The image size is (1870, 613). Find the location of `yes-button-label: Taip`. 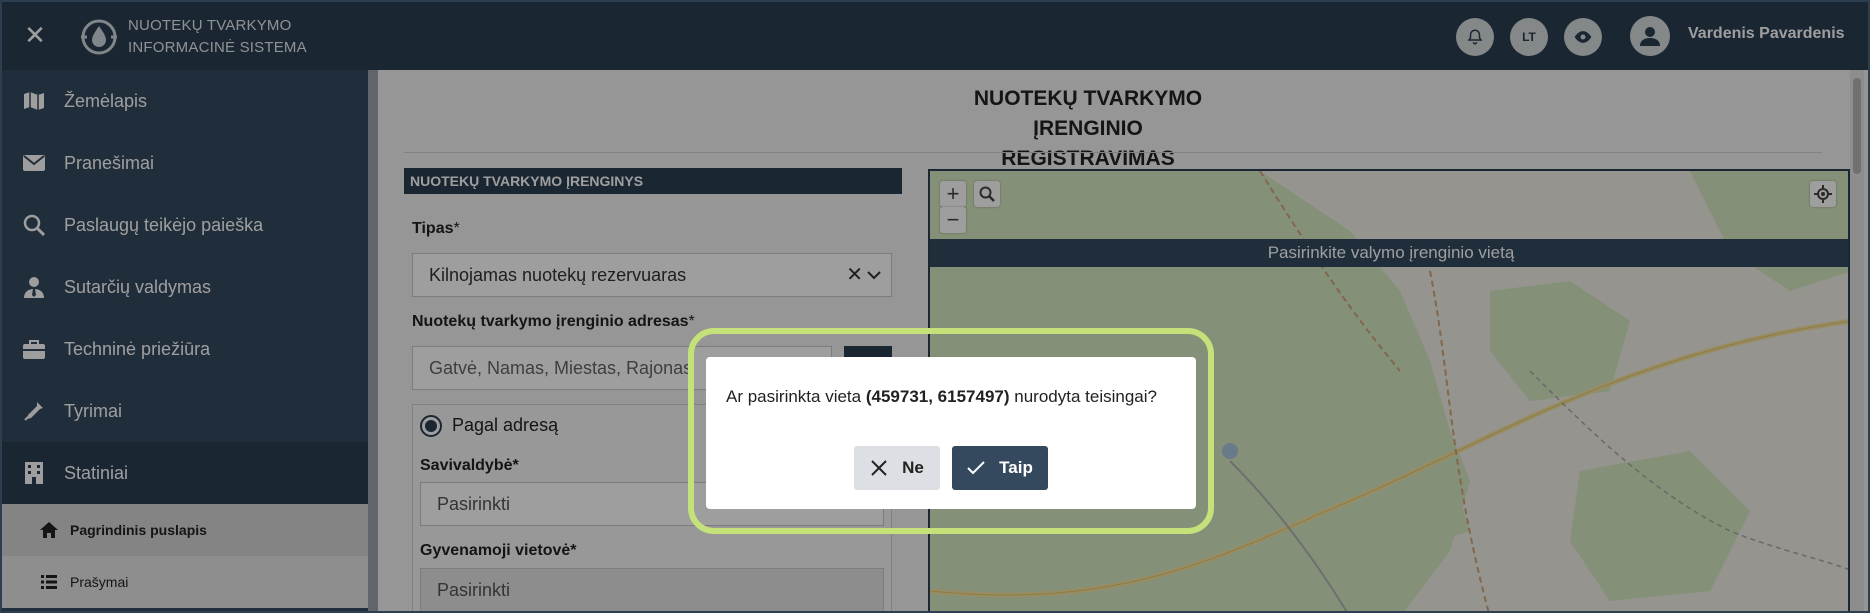

yes-button-label: Taip is located at coordinates (1016, 467).